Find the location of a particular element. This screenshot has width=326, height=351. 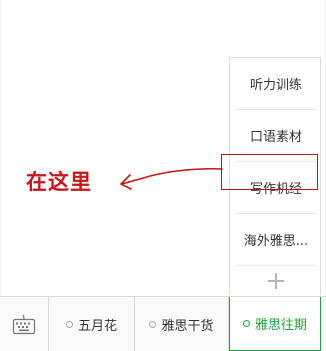

menu-tab-ielts-past: 雅思往期 is located at coordinates (275, 324).